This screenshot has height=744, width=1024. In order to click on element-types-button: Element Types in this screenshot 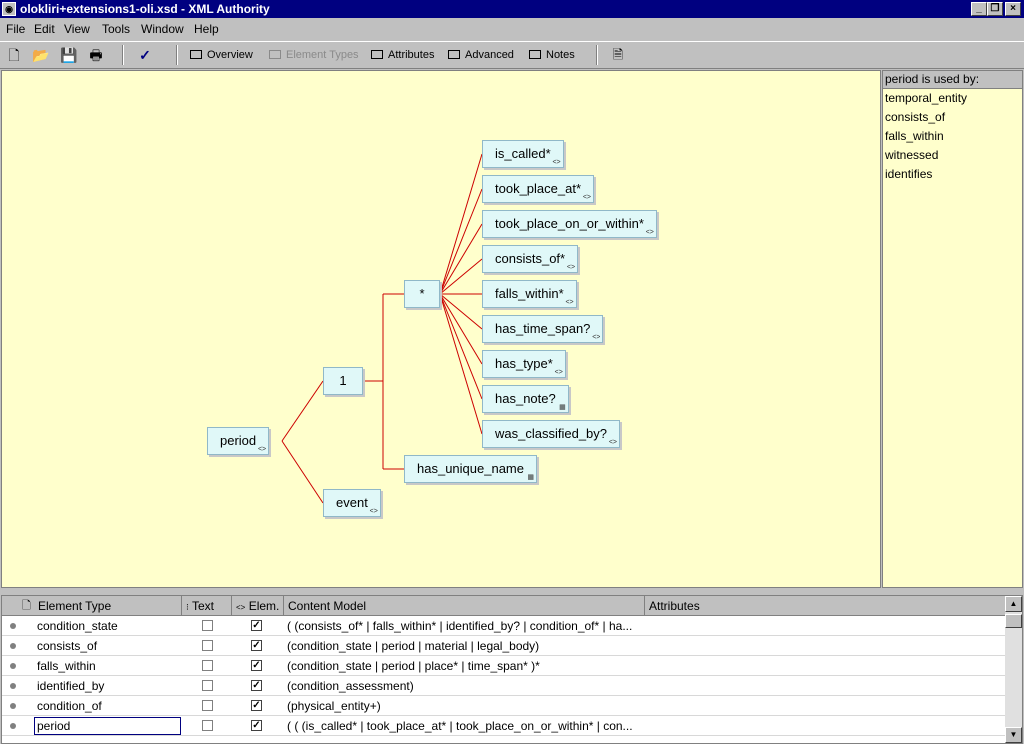, I will do `click(314, 55)`.